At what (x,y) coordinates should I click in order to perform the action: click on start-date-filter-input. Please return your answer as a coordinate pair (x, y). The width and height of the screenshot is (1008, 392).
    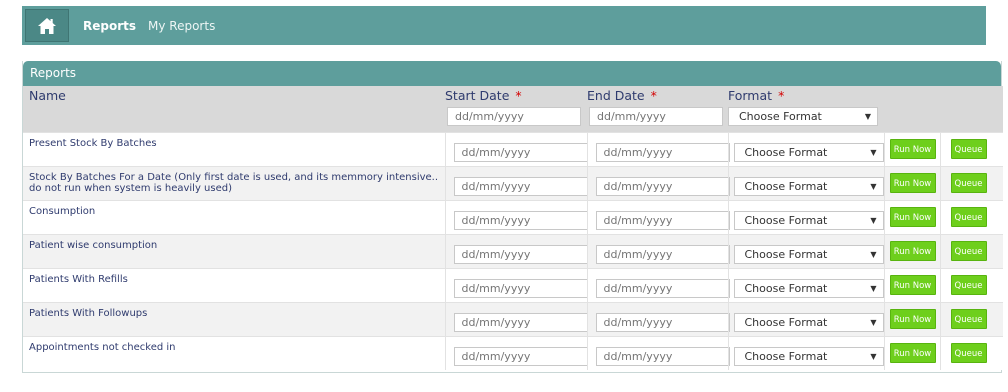
    Looking at the image, I should click on (514, 116).